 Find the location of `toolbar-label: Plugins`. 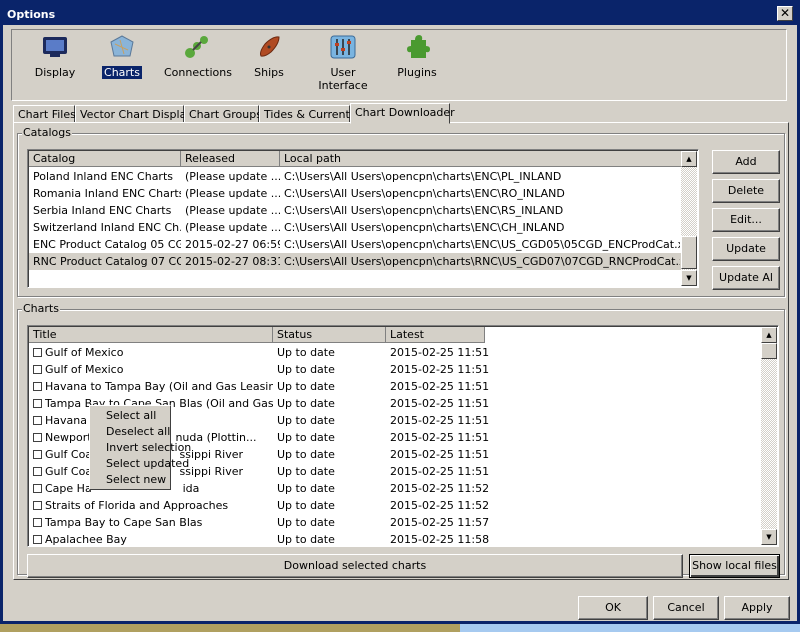

toolbar-label: Plugins is located at coordinates (417, 72).